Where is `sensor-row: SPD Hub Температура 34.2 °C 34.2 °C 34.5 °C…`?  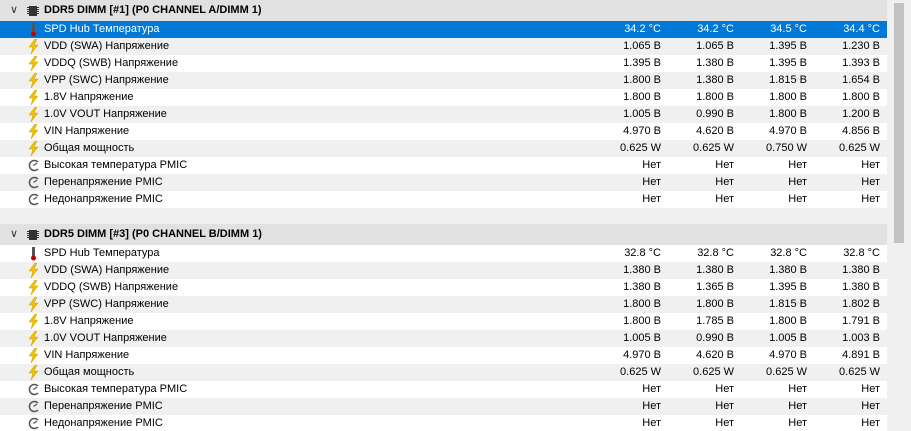
sensor-row: SPD Hub Температура 34.2 °C 34.2 °C 34.5 °C… is located at coordinates (443, 29).